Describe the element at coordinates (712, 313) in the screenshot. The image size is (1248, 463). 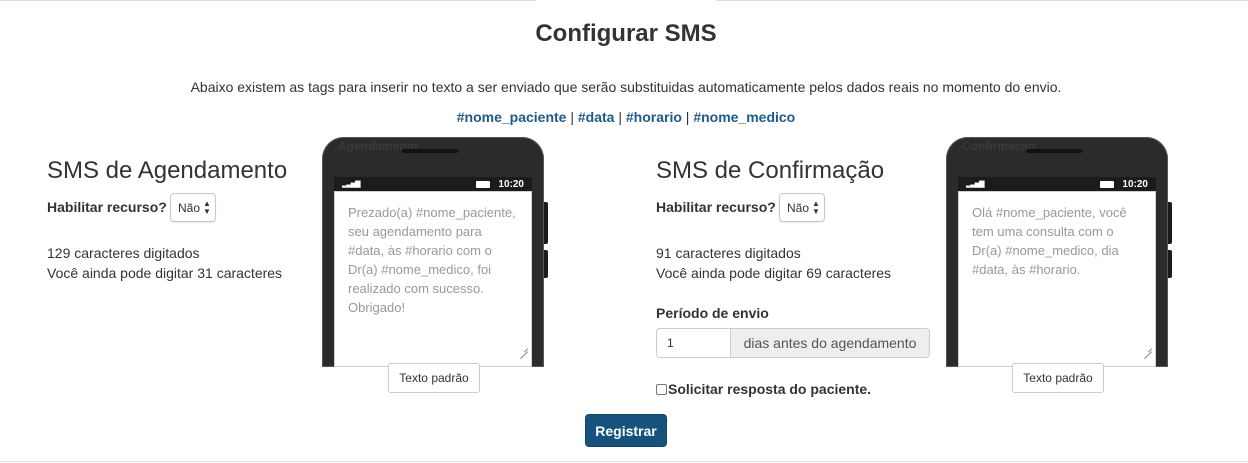
I see `period-label: Período de envio` at that location.